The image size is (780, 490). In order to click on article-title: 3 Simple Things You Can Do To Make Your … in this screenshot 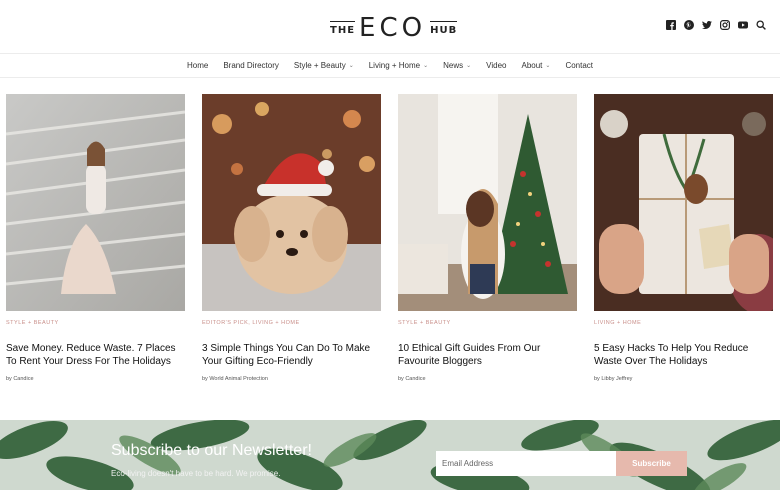, I will do `click(291, 355)`.